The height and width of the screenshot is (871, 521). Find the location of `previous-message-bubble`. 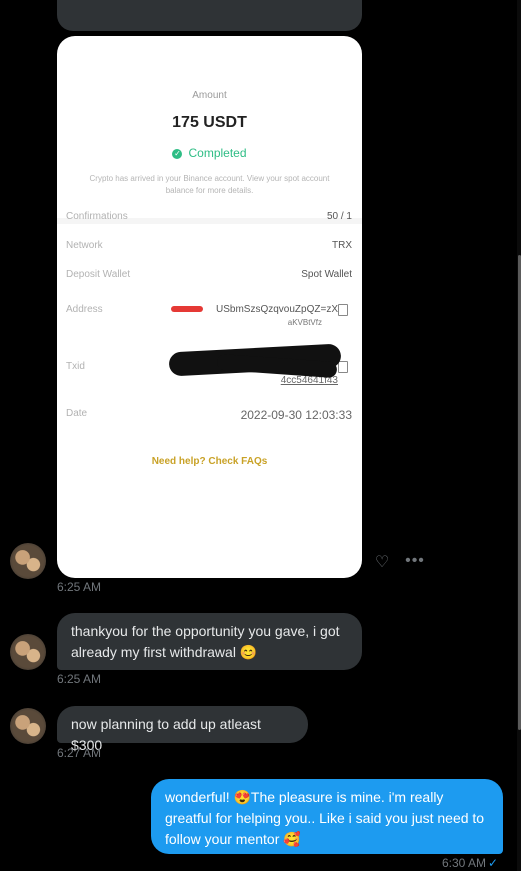

previous-message-bubble is located at coordinates (209, 15).